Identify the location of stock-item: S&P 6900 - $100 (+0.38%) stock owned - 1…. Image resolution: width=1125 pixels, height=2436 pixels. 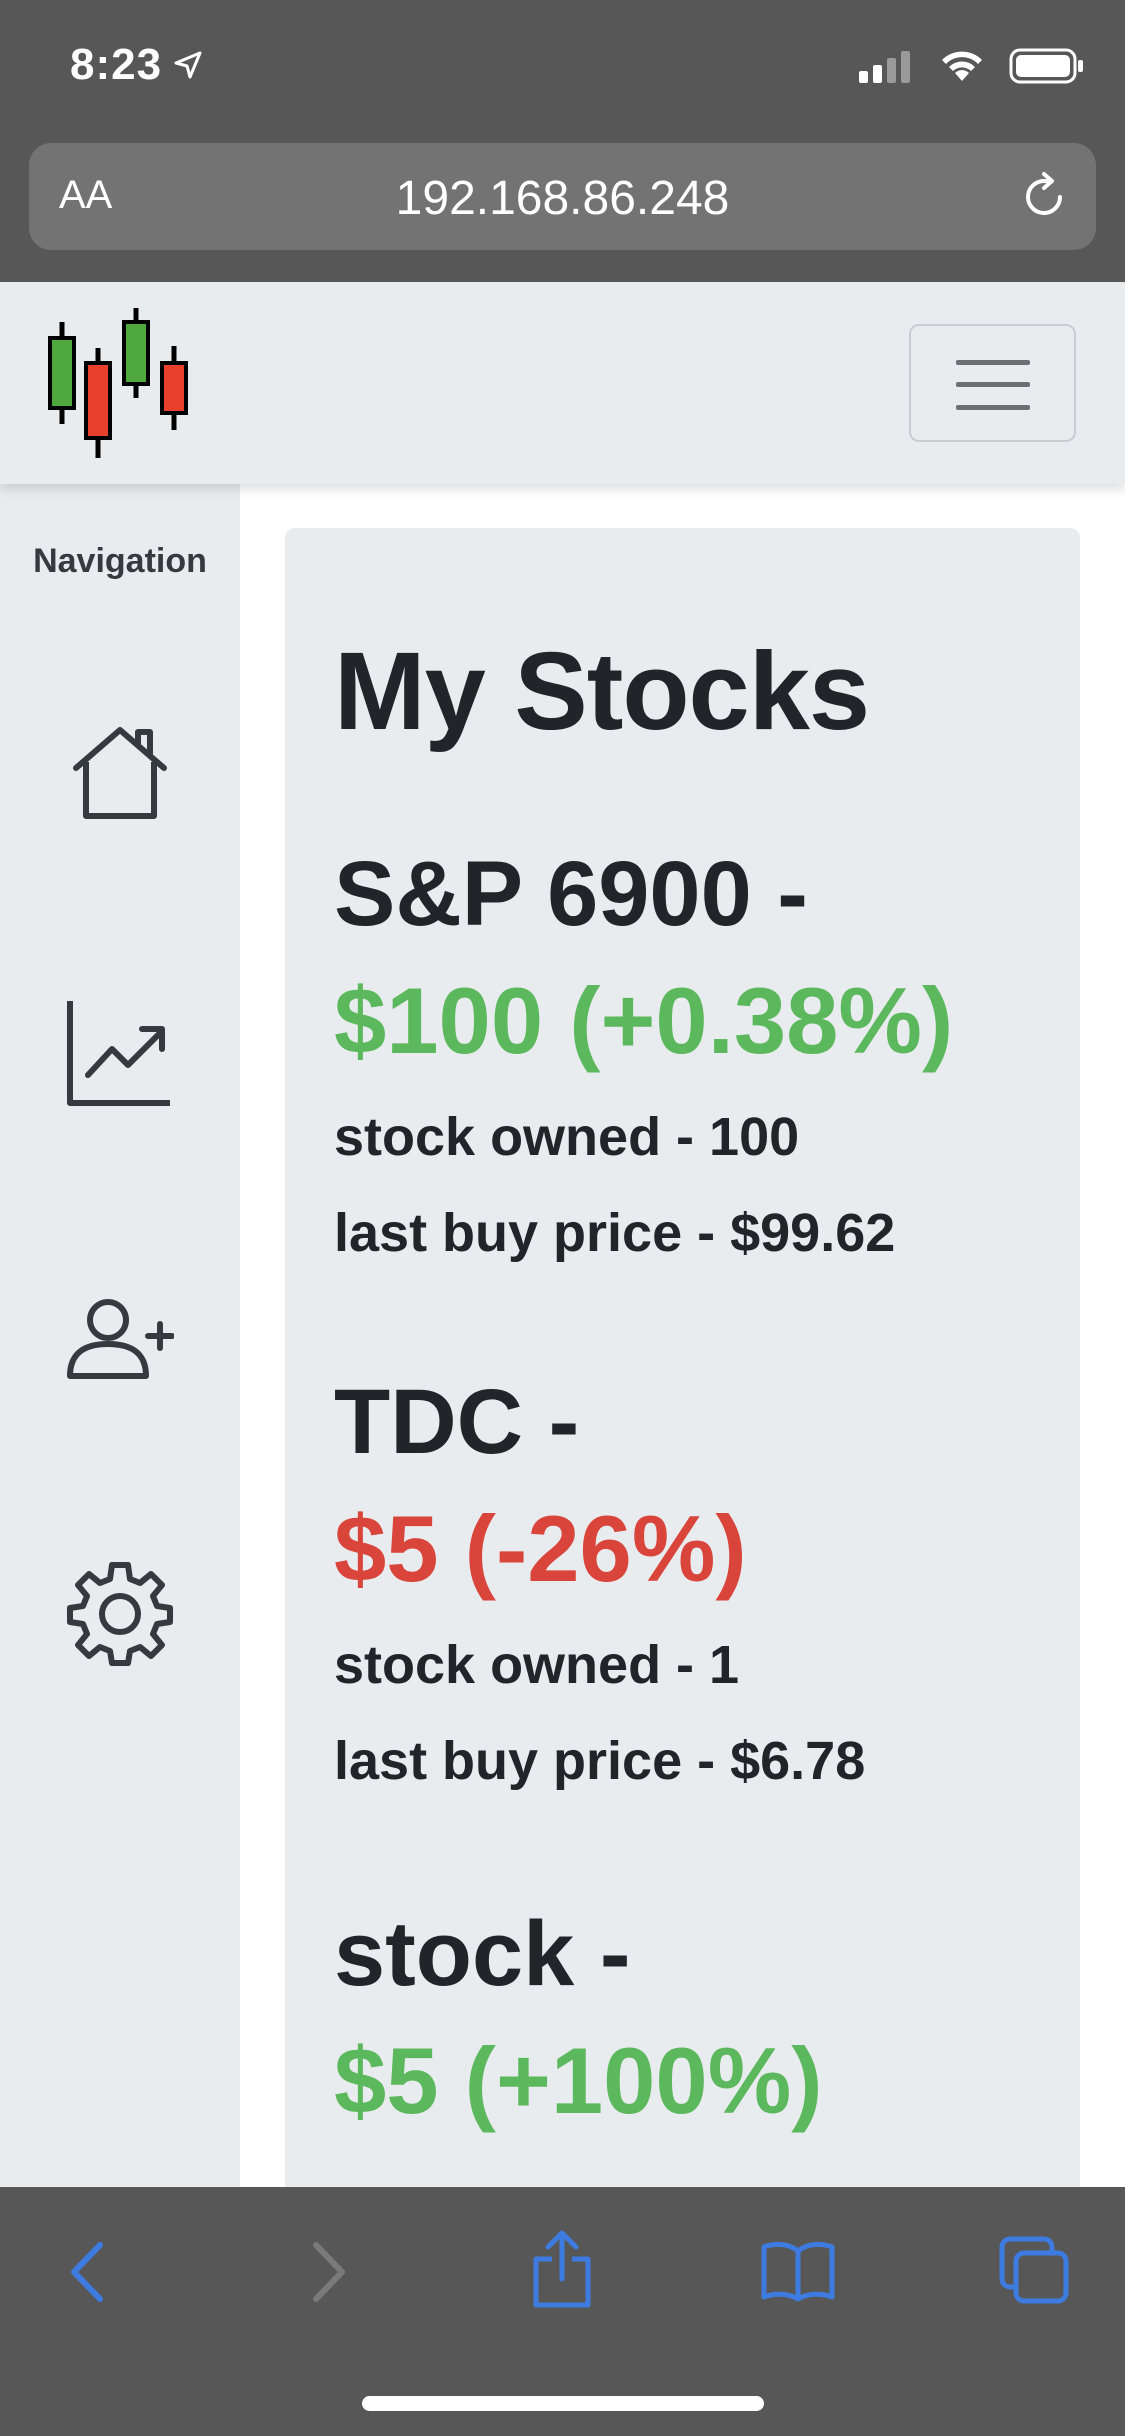
(643, 1054).